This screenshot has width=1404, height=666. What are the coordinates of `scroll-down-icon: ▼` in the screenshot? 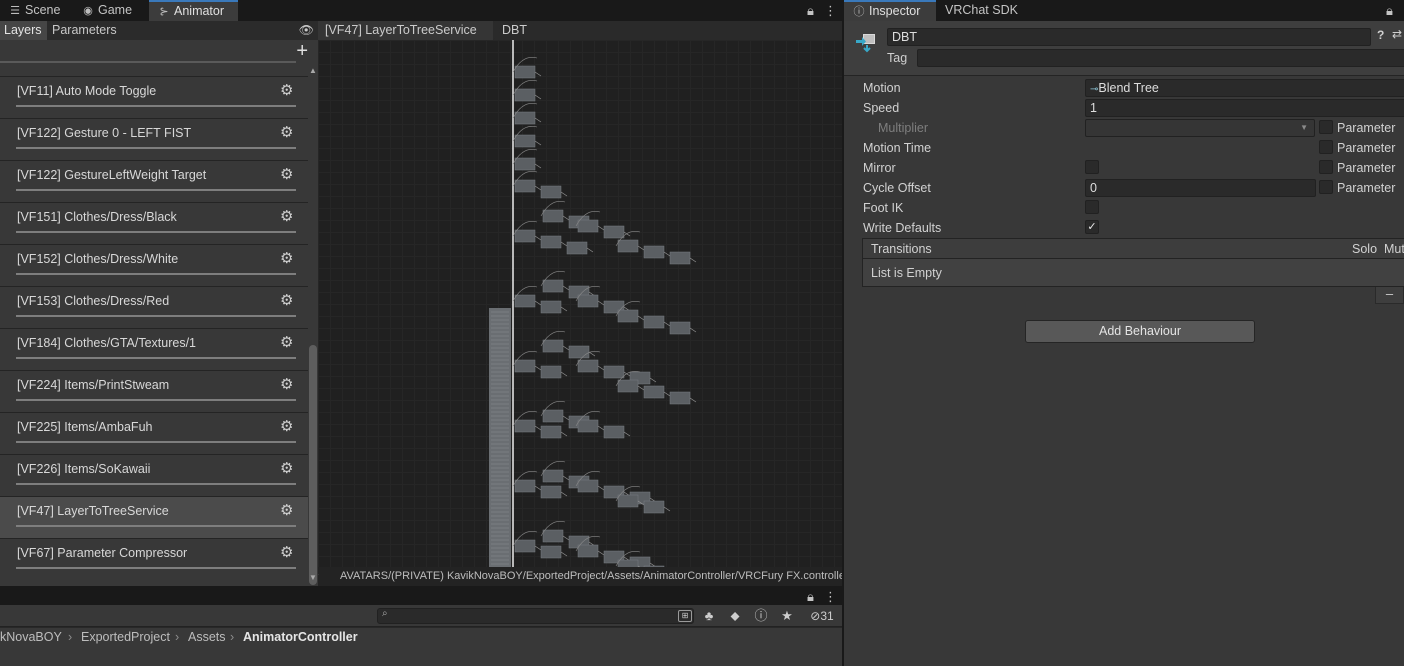 It's located at (313, 577).